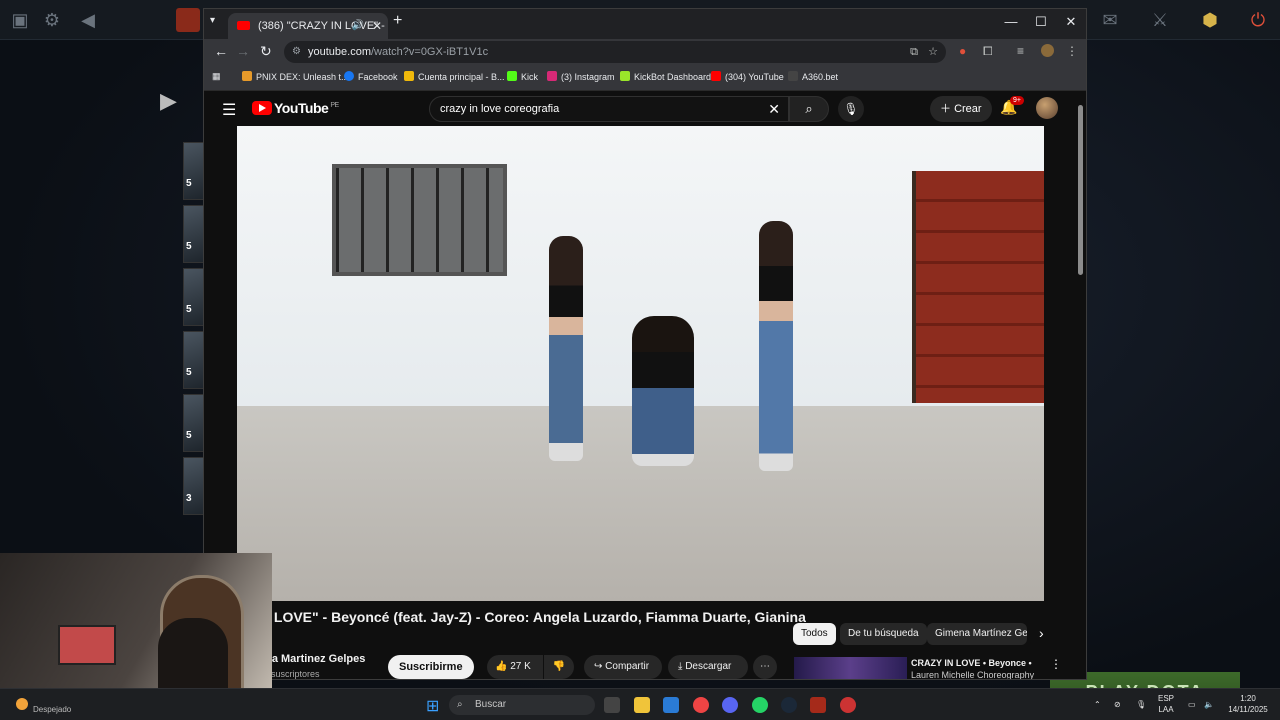  I want to click on file-explorer-icon, so click(642, 705).